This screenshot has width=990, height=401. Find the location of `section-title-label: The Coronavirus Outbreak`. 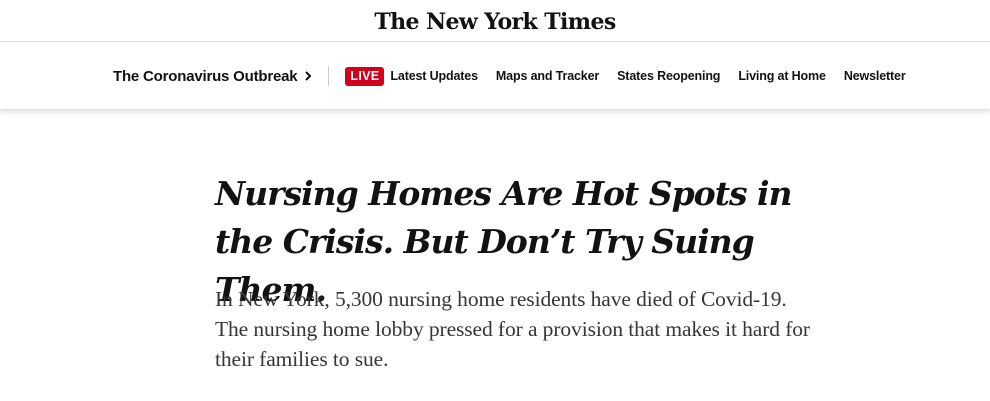

section-title-label: The Coronavirus Outbreak is located at coordinates (205, 76).